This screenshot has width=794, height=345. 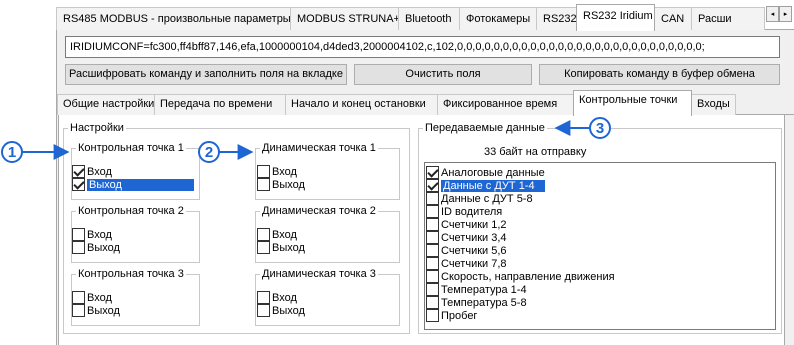 What do you see at coordinates (12, 152) in the screenshot?
I see `callout-1-marker: 1` at bounding box center [12, 152].